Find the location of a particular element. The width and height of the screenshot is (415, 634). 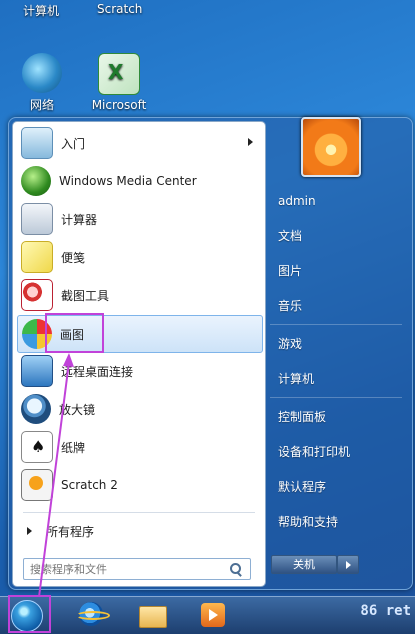

annotation-arrow-head is located at coordinates (68, 360).